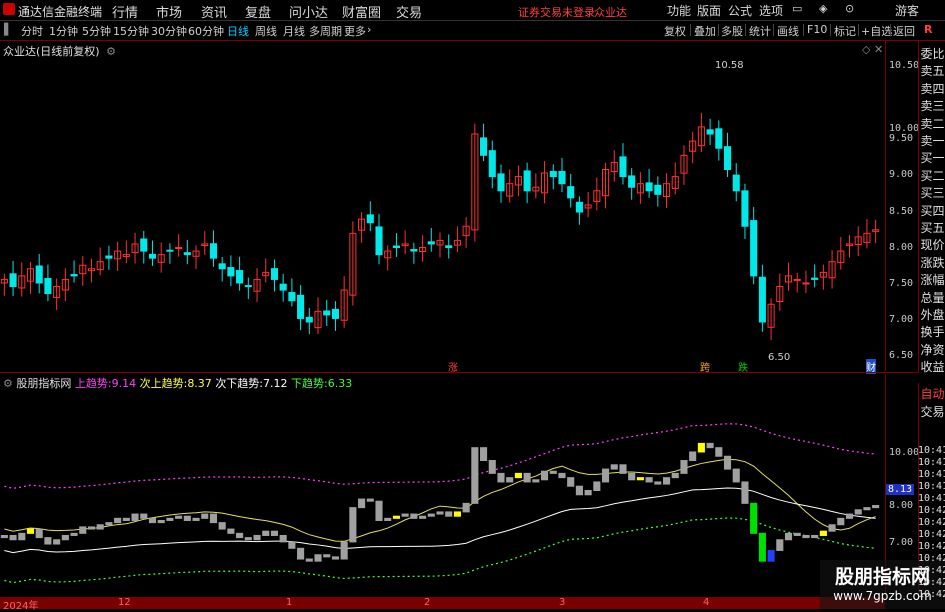 The width and height of the screenshot is (945, 612). Describe the element at coordinates (63, 31) in the screenshot. I see `period-1min: 1分钟` at that location.